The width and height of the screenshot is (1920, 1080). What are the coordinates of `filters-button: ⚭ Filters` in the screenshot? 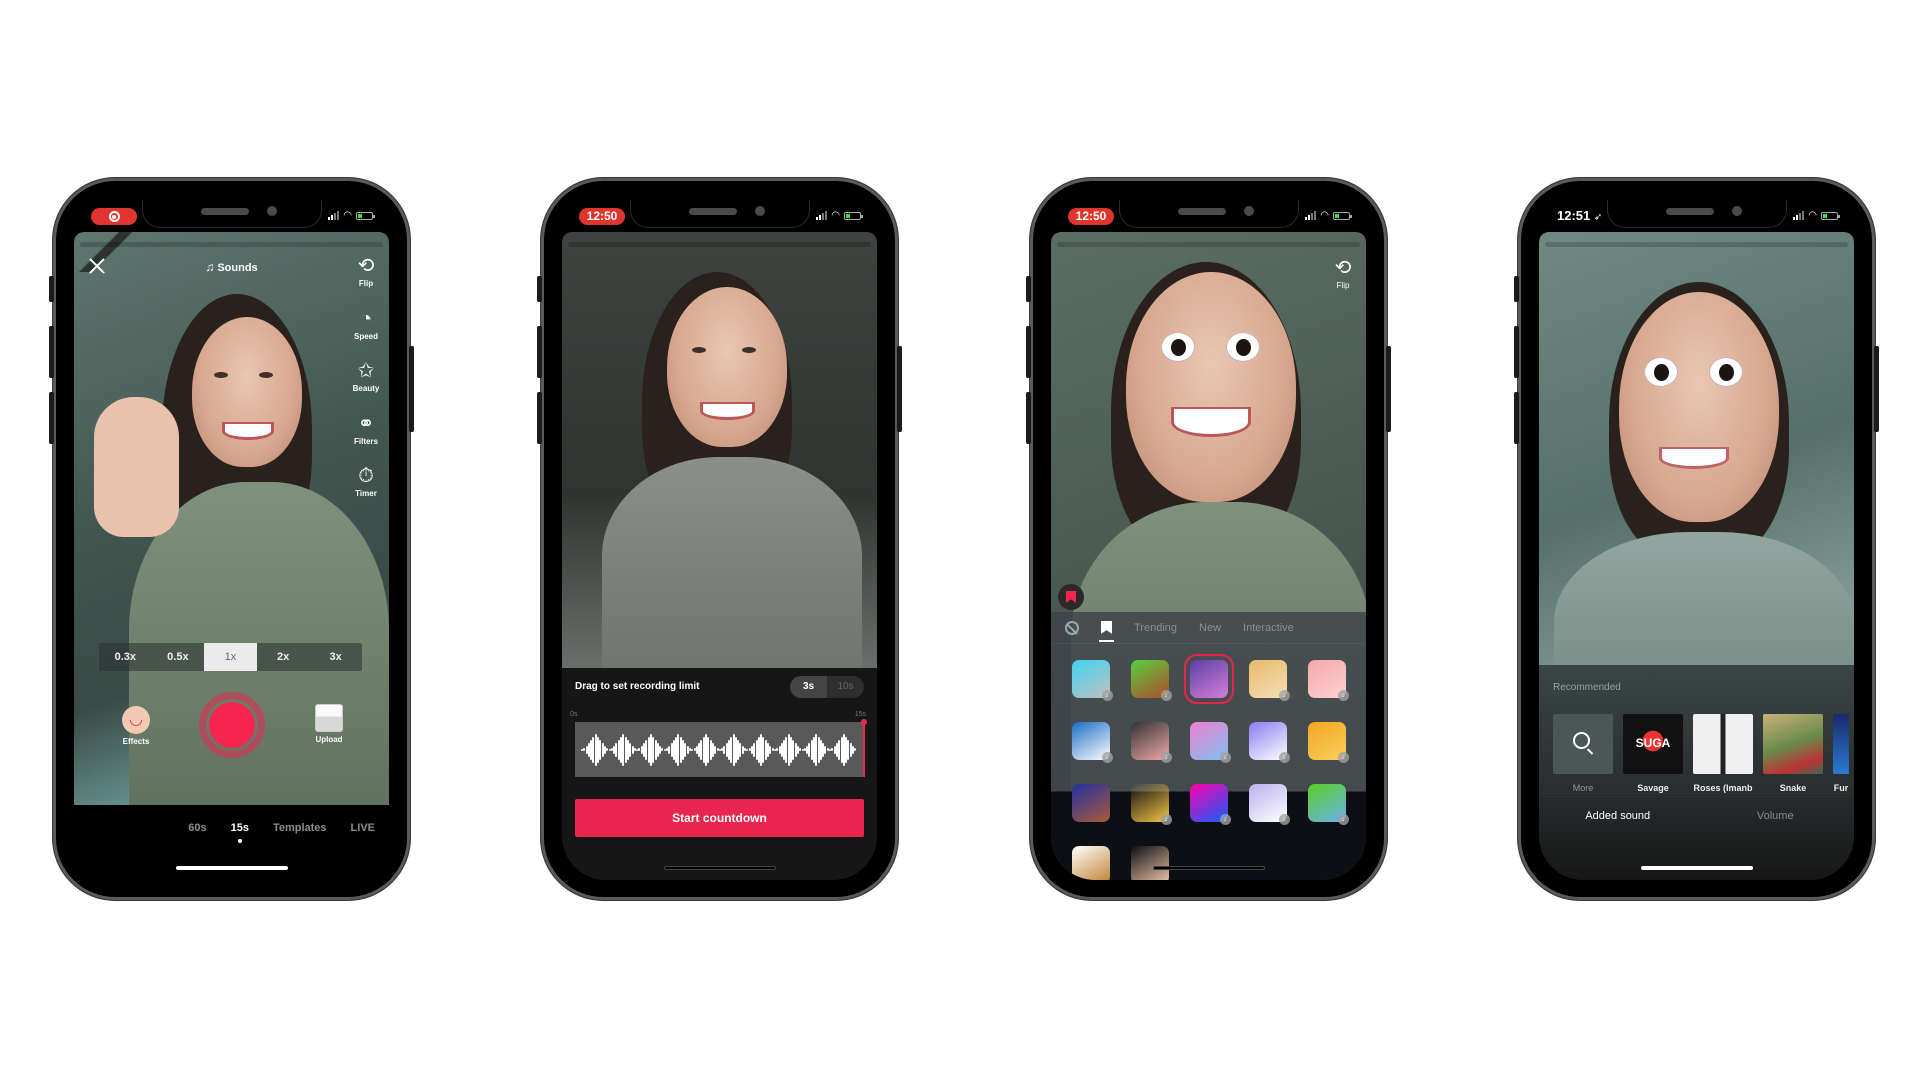 It's located at (366, 438).